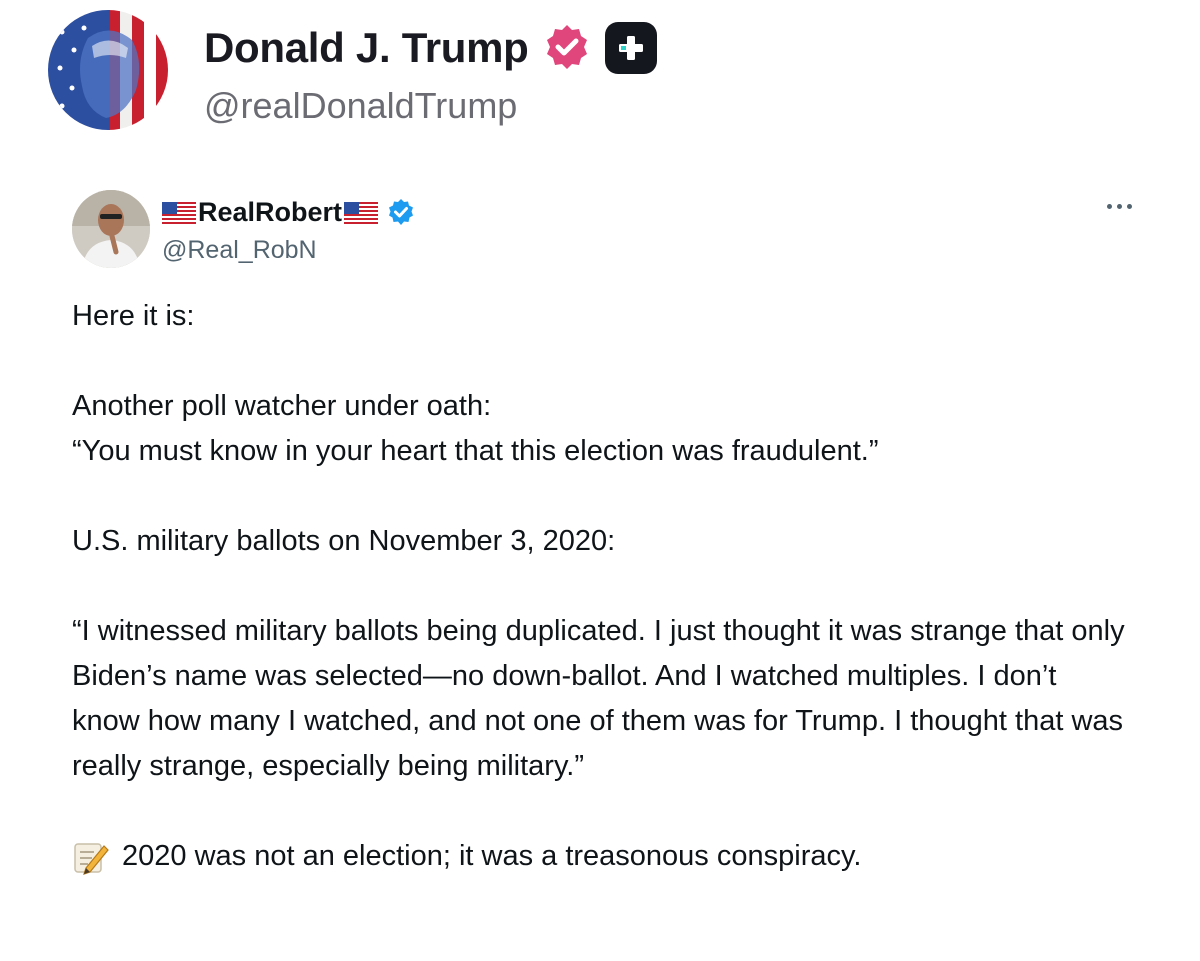 This screenshot has height=961, width=1200. I want to click on quoted-author-meta: RealRobert @Real_RobN, so click(289, 229).